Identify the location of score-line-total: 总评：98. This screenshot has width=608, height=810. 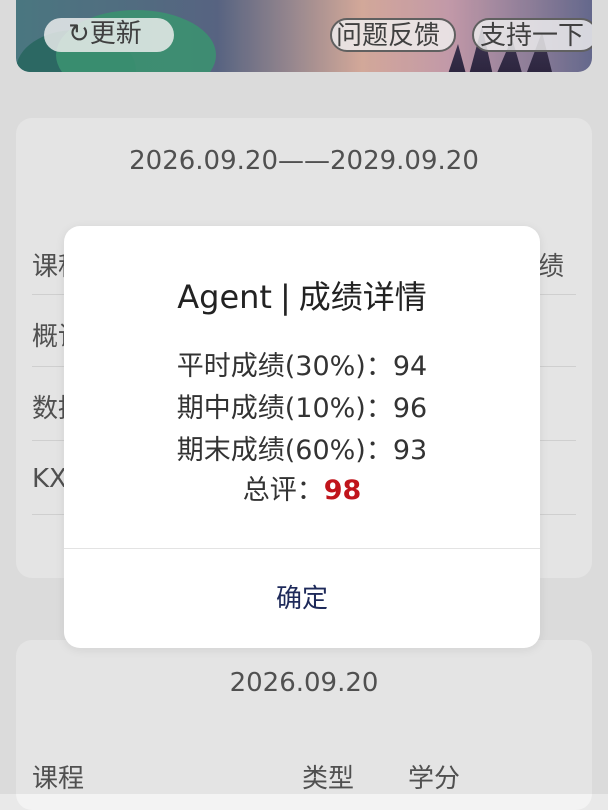
(302, 487).